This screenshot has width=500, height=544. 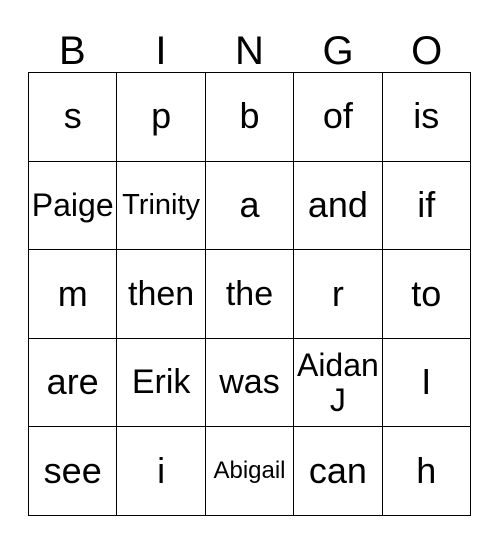 I want to click on bingo-cell-label: Abigail, so click(x=249, y=471).